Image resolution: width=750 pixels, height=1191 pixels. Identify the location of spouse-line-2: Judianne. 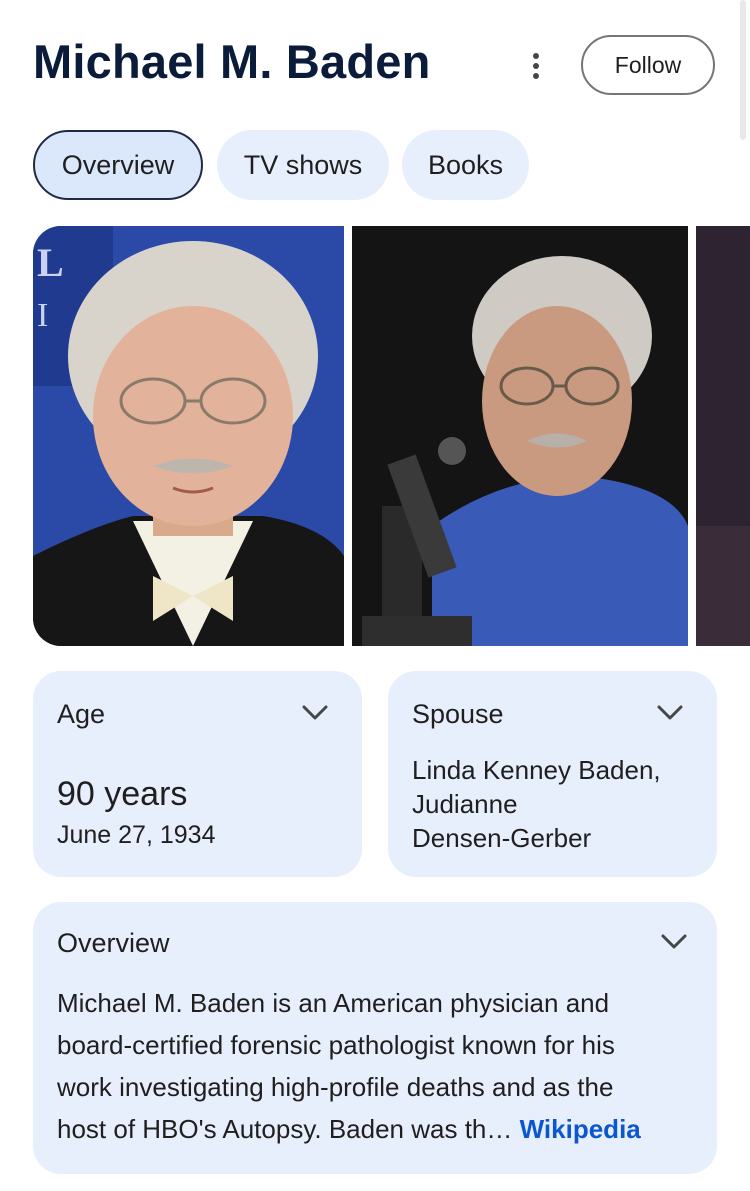
(465, 804).